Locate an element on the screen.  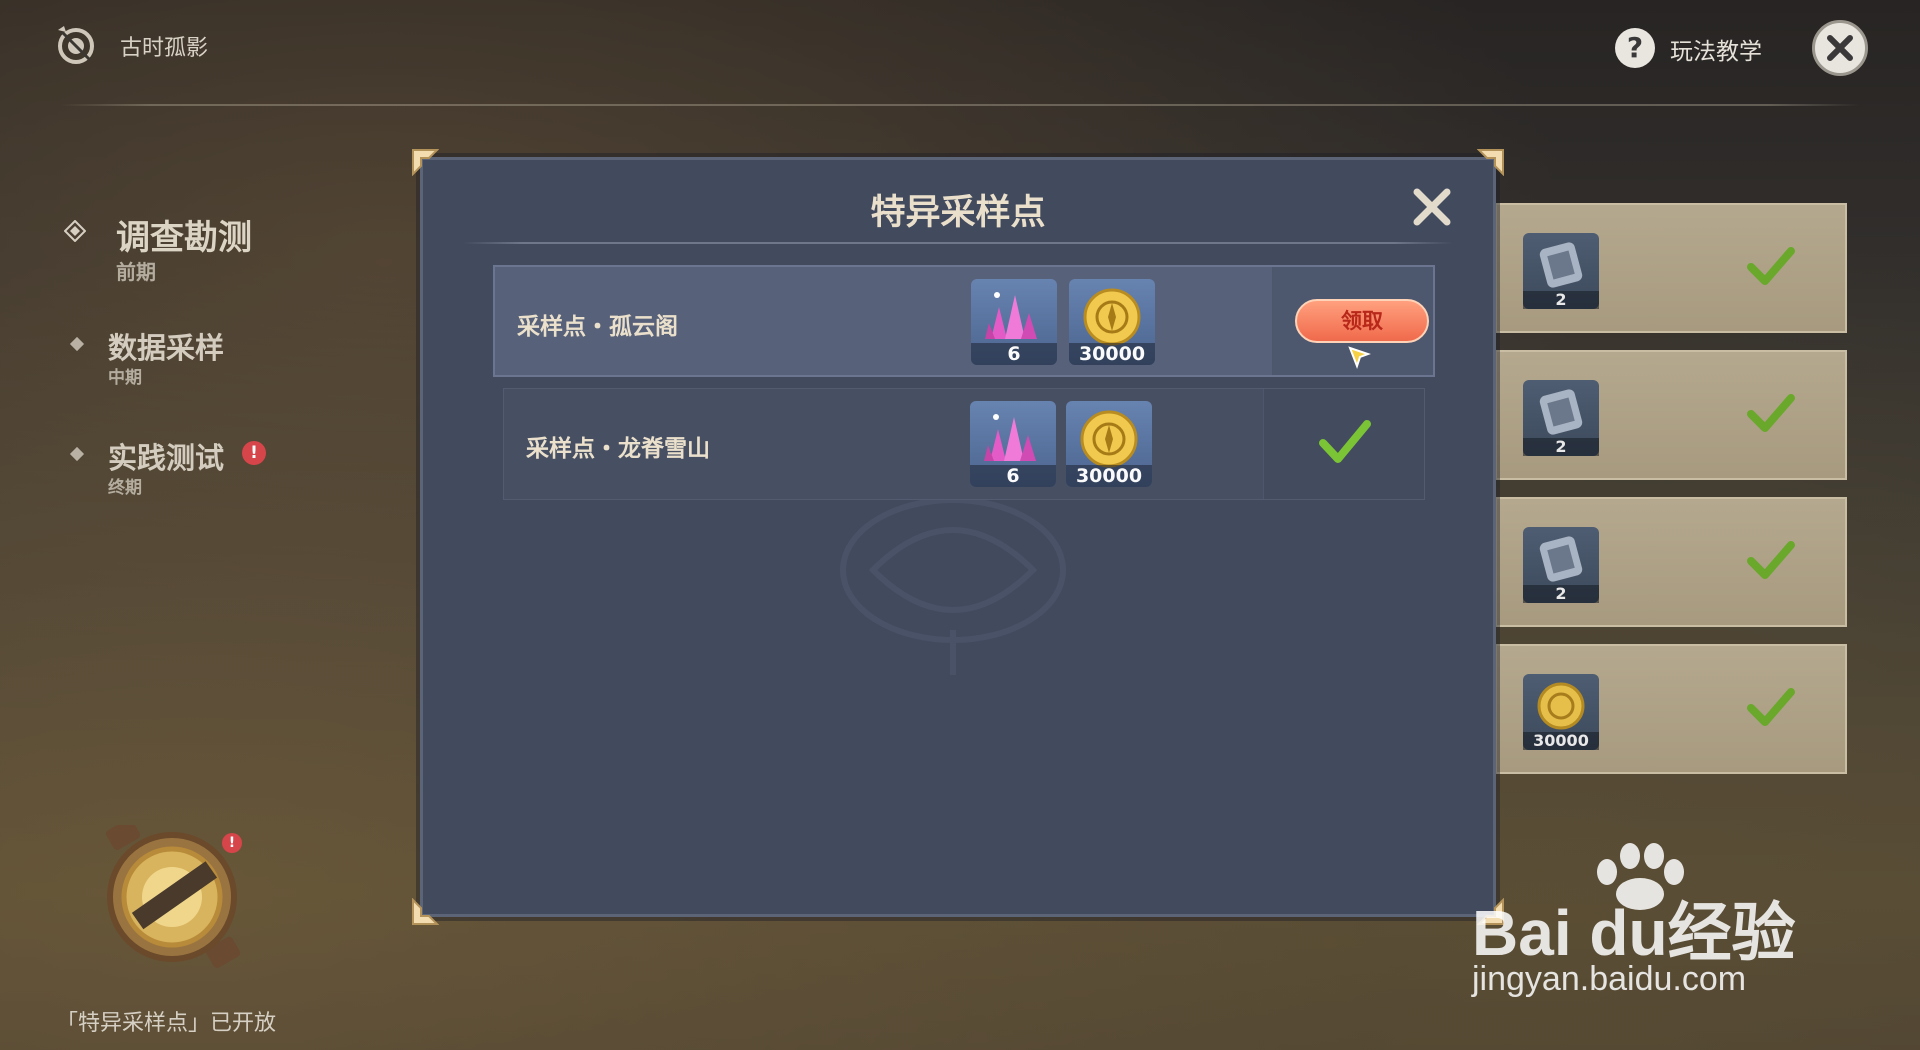
row-action-area: 领取 is located at coordinates (1352, 321).